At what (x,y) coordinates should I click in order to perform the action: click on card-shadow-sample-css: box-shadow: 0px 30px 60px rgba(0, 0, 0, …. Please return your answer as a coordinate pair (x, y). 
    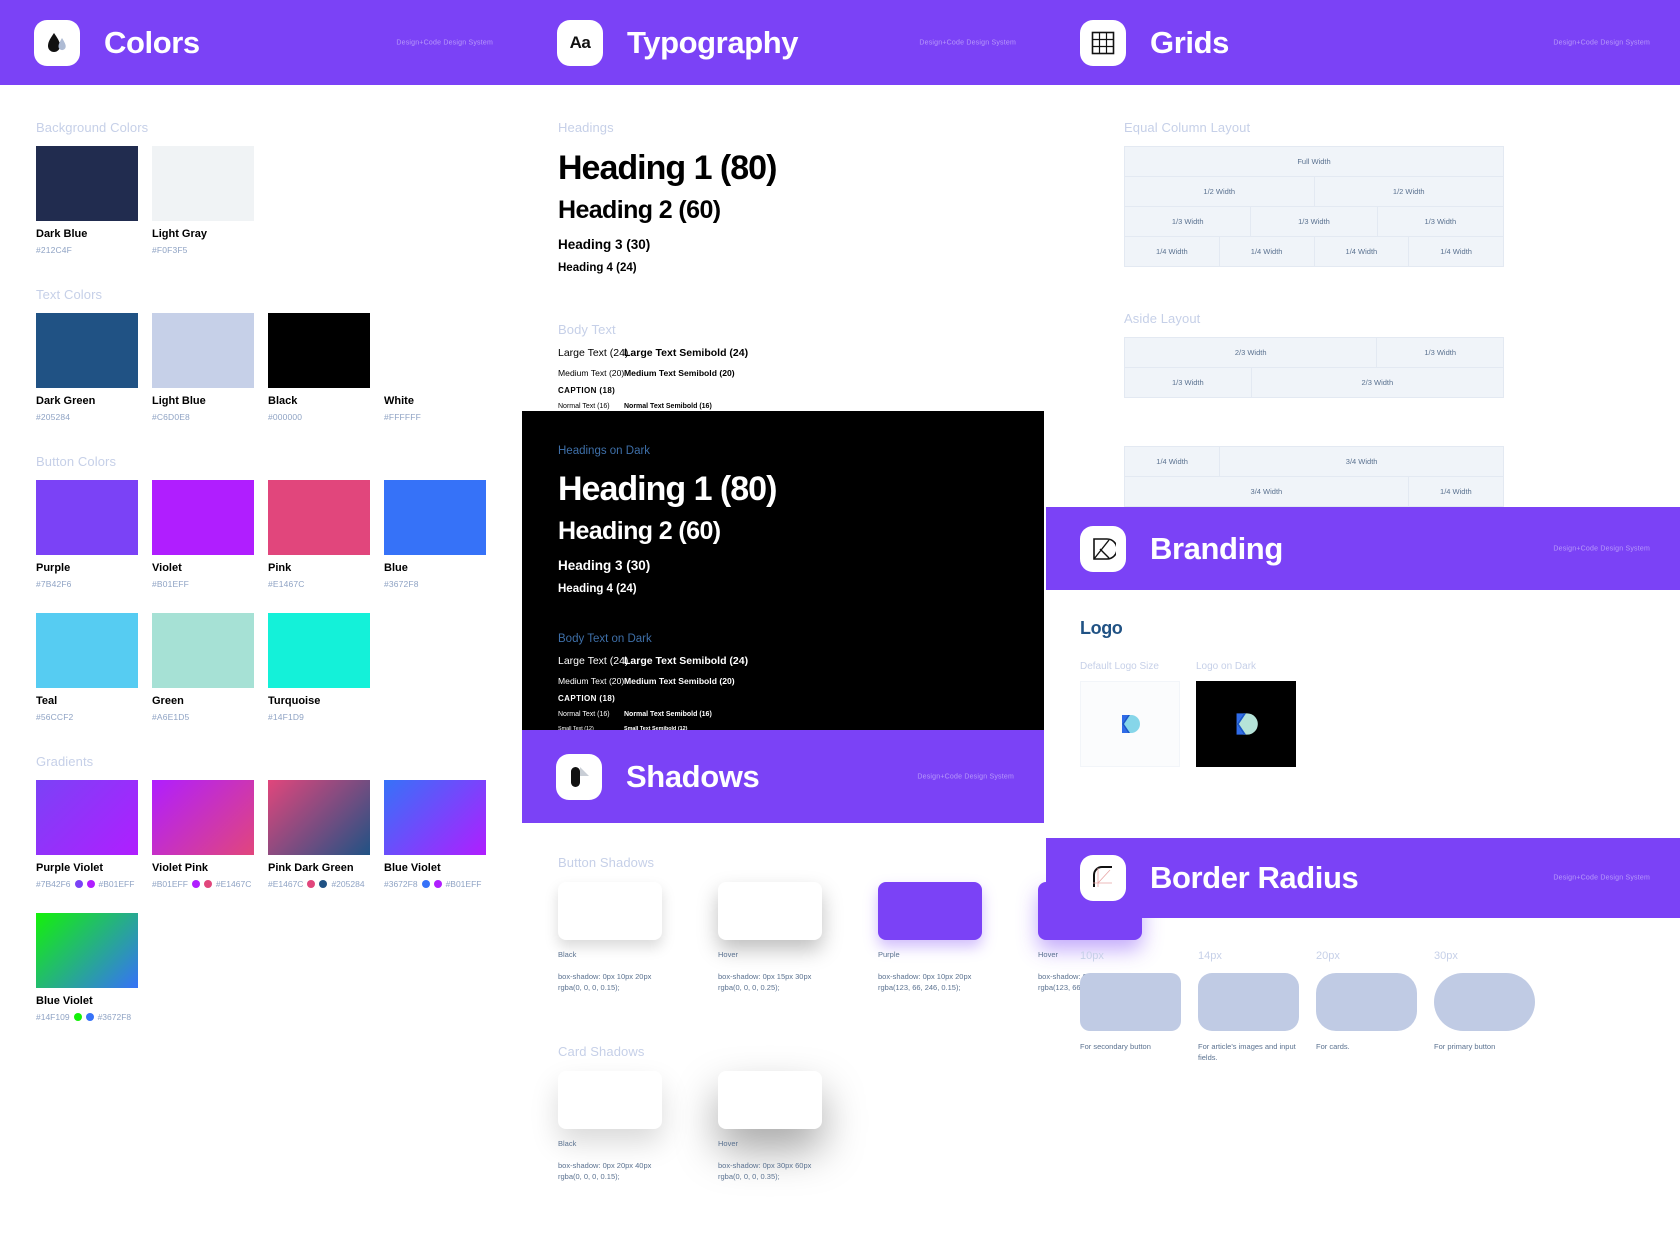
    Looking at the image, I should click on (765, 1170).